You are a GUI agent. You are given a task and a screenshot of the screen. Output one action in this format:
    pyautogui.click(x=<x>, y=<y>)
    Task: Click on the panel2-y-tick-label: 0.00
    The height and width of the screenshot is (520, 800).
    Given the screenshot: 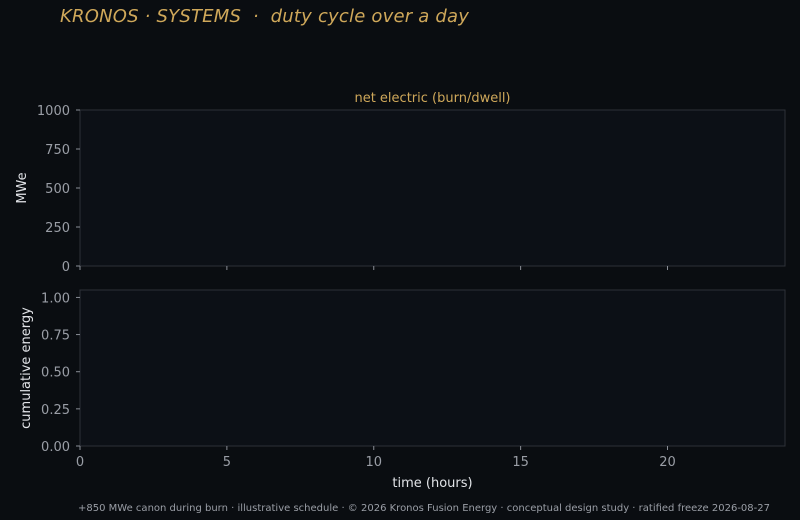 What is the action you would take?
    pyautogui.click(x=55, y=447)
    